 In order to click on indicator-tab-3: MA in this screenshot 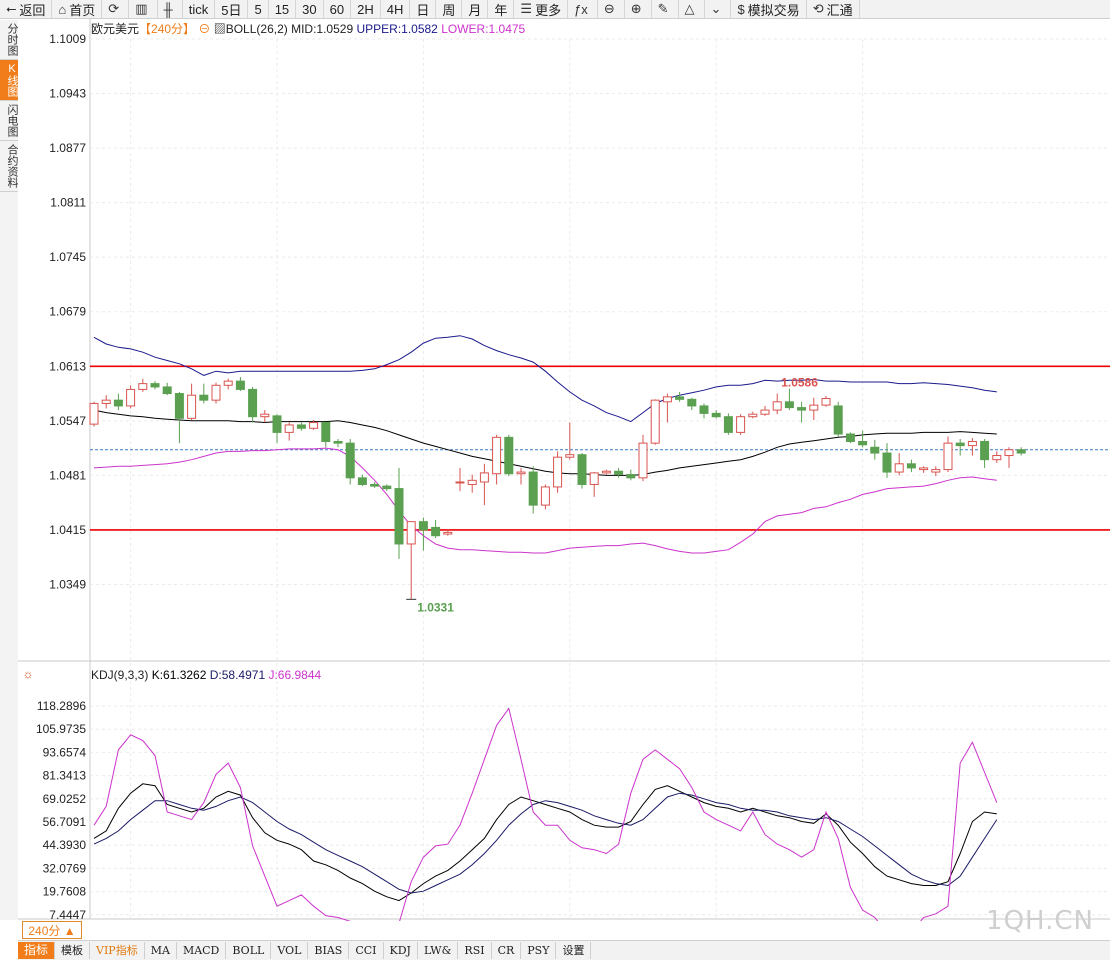, I will do `click(161, 950)`.